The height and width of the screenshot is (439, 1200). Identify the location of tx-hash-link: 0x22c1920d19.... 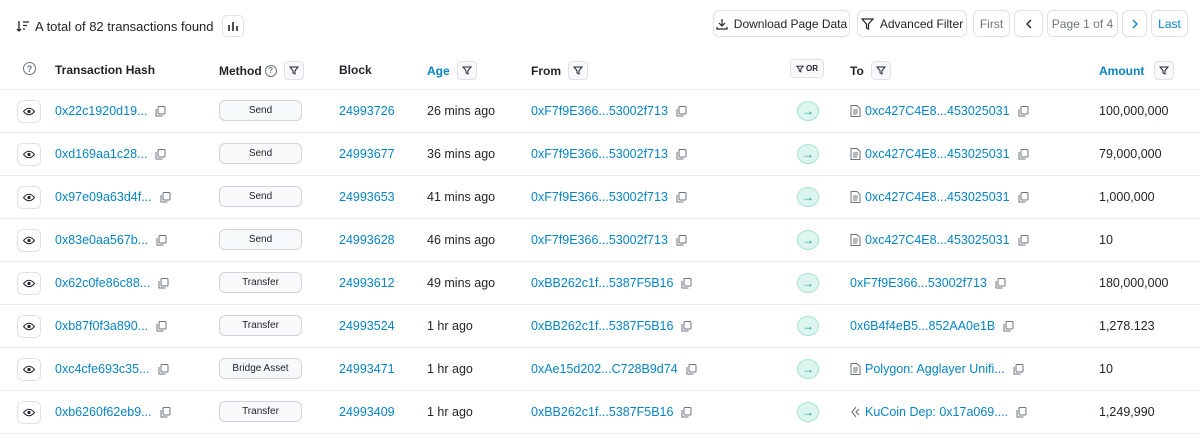
(101, 111).